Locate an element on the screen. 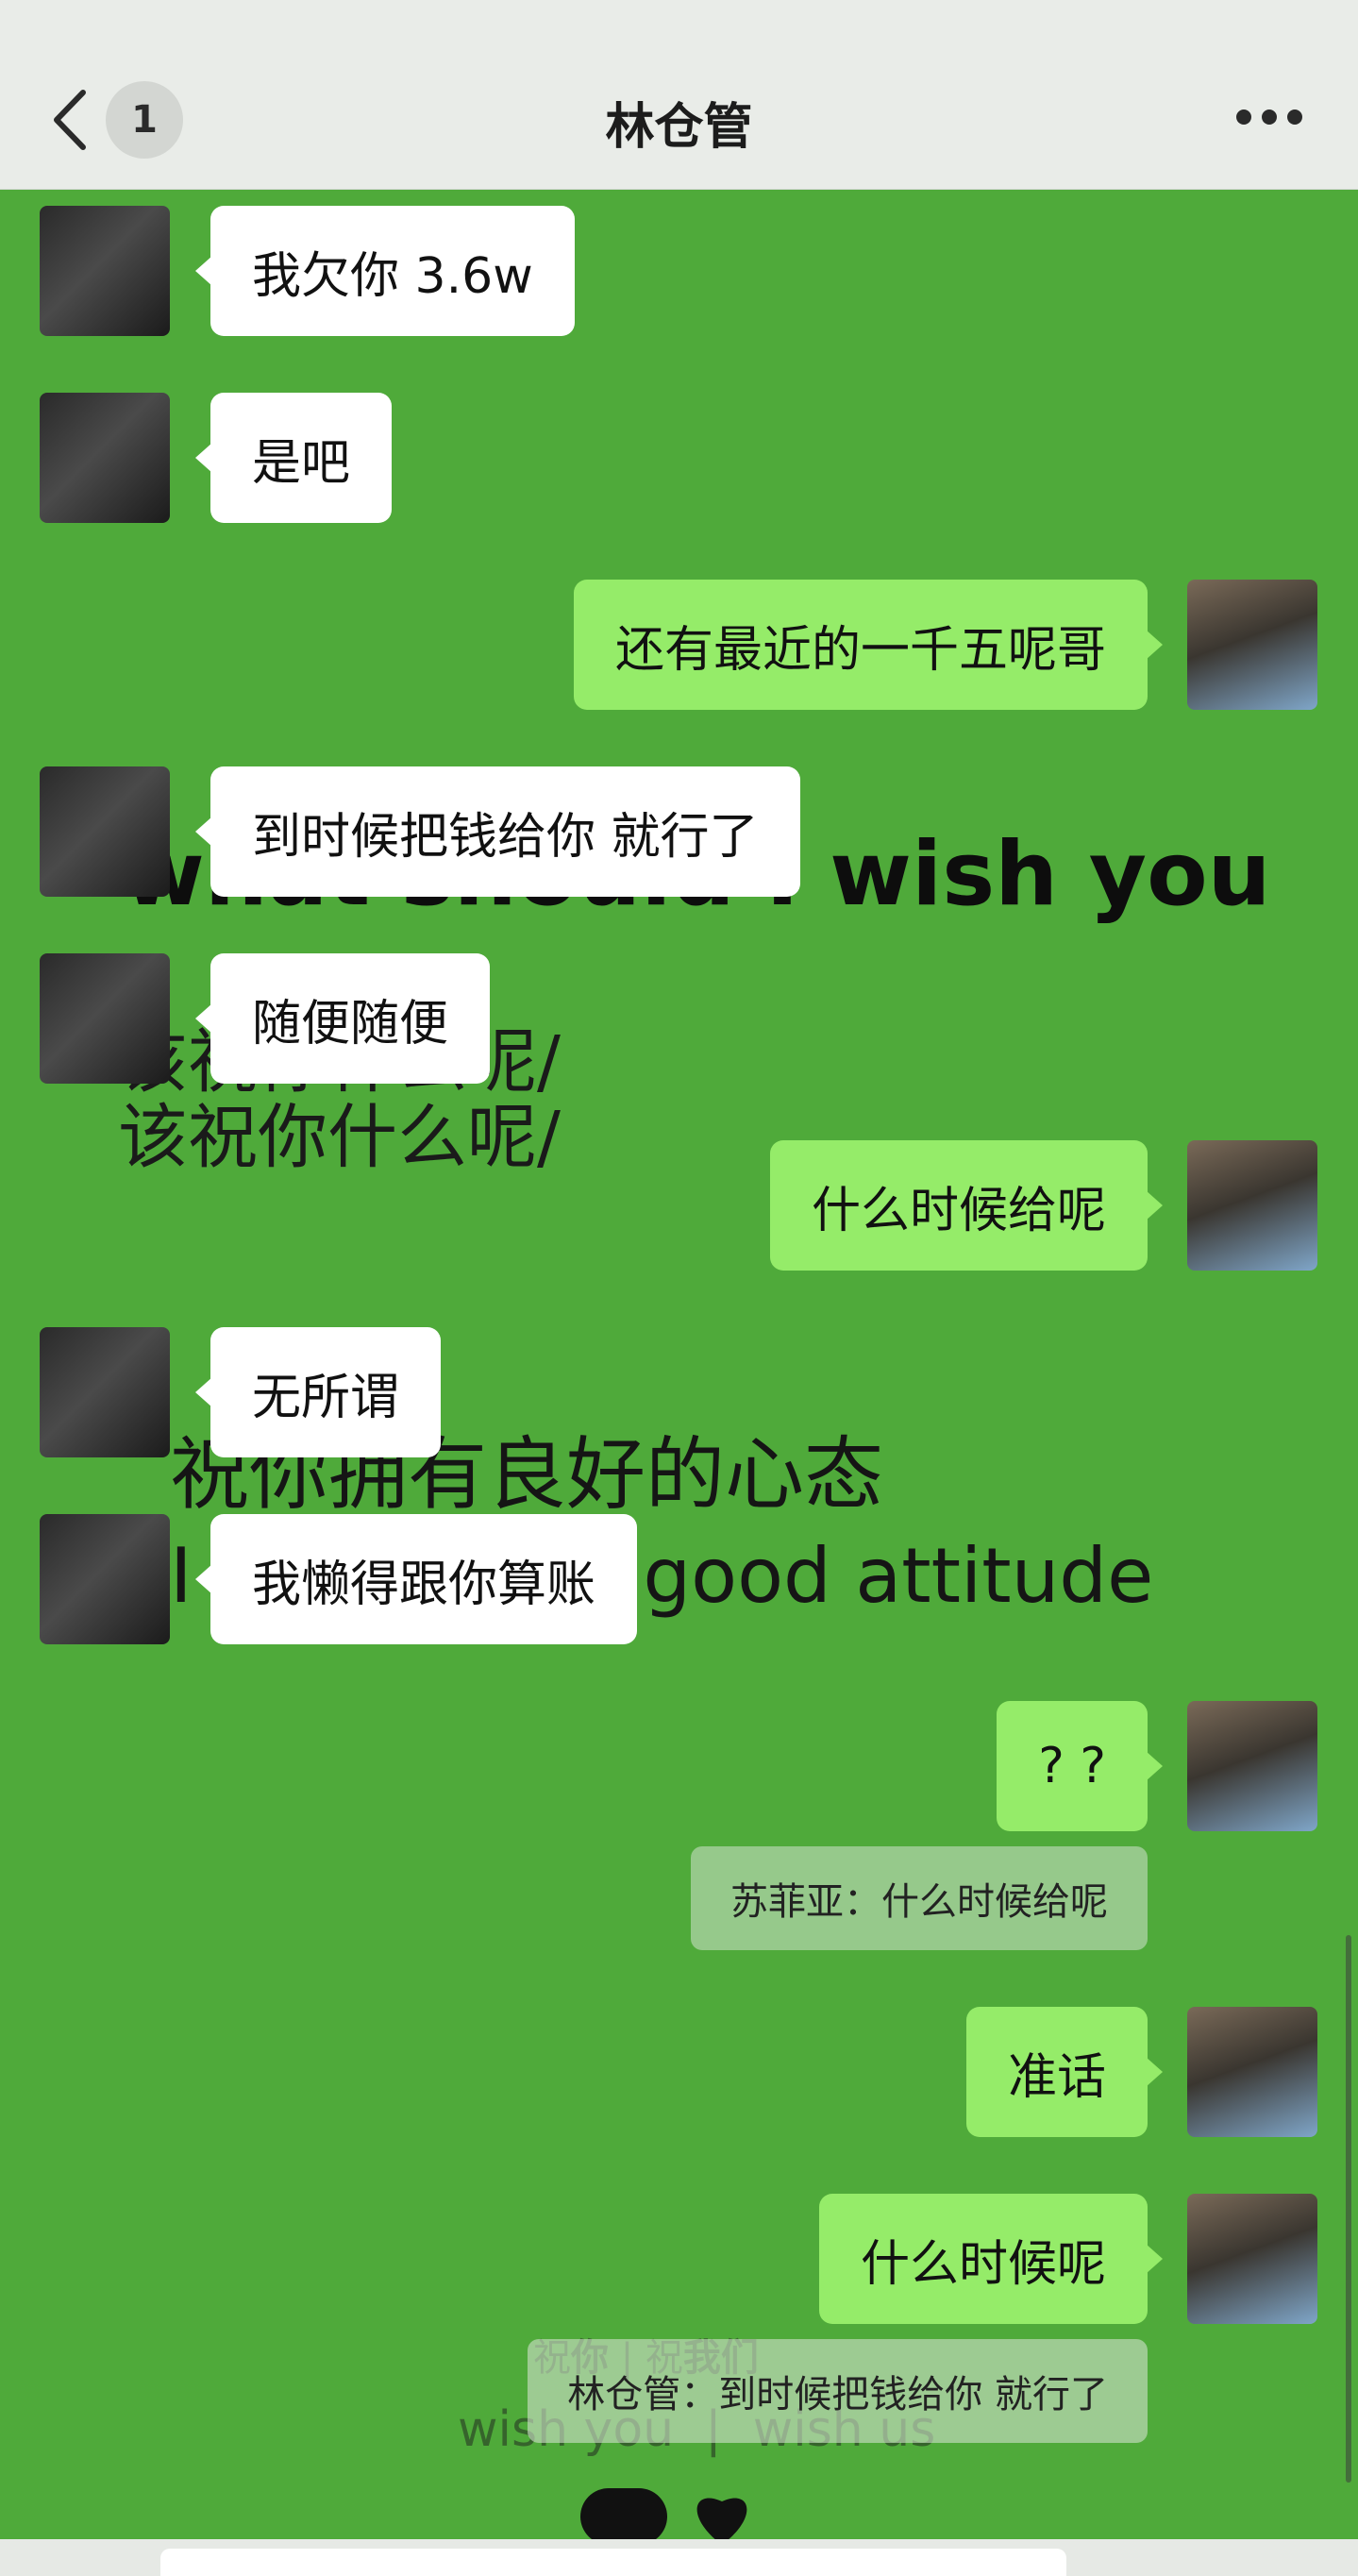 The image size is (1358, 2576). more-dots-icon is located at coordinates (1269, 117).